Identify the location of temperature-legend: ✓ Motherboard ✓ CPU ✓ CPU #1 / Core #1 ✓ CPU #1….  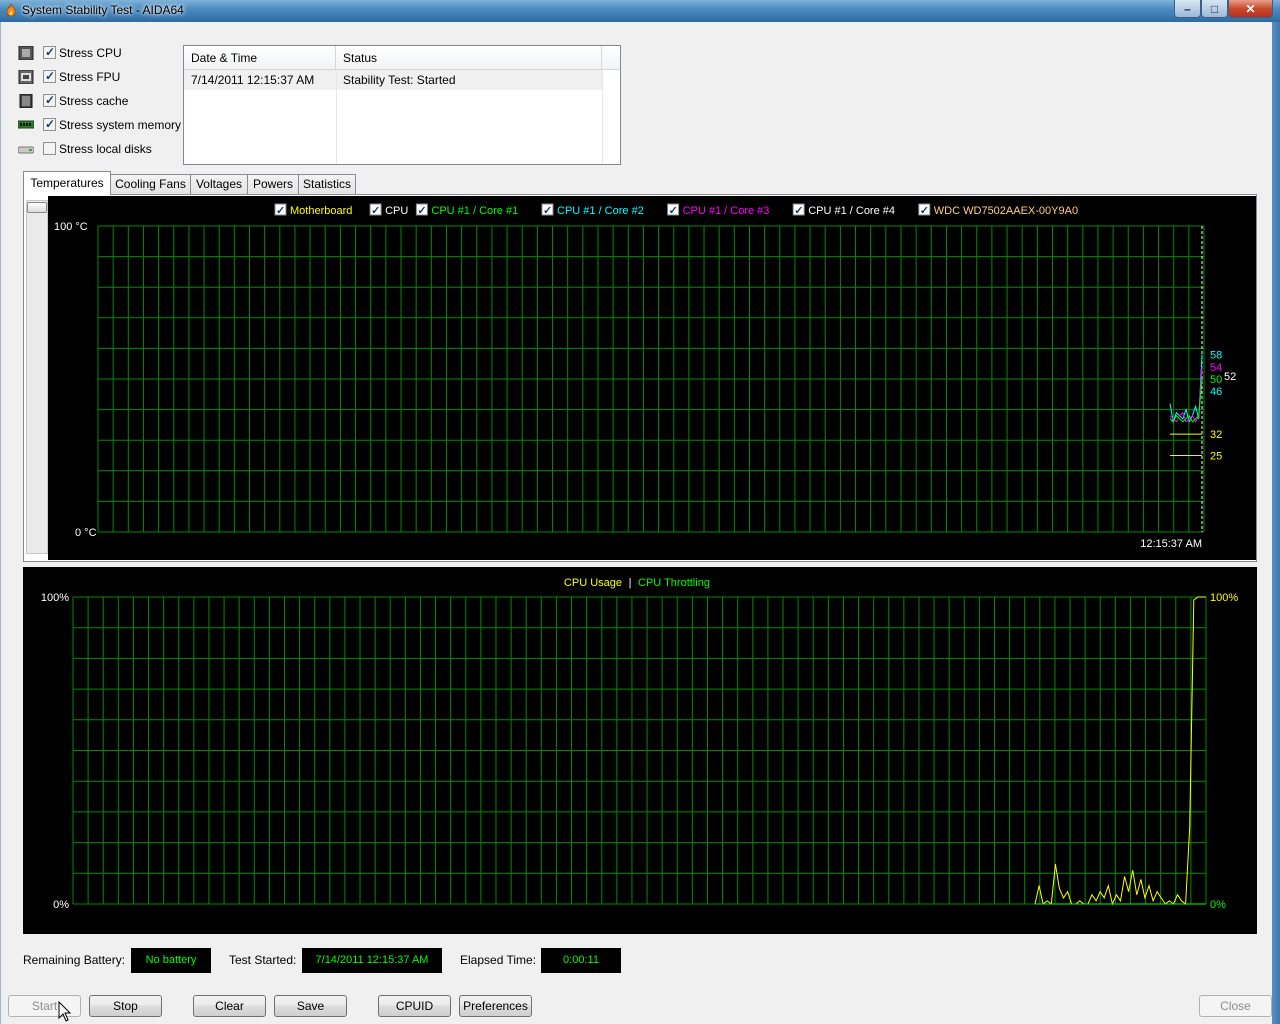
(676, 210).